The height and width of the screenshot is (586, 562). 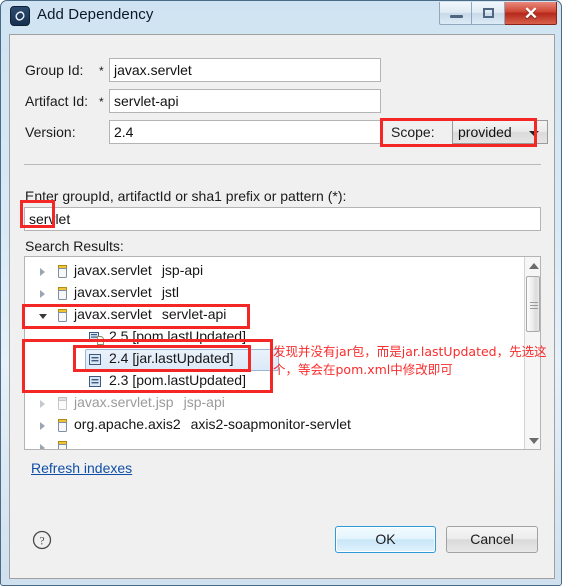 I want to click on search-input: servlet, so click(x=282, y=219).